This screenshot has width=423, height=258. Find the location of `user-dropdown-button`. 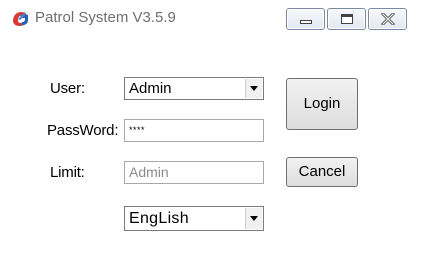

user-dropdown-button is located at coordinates (253, 88).